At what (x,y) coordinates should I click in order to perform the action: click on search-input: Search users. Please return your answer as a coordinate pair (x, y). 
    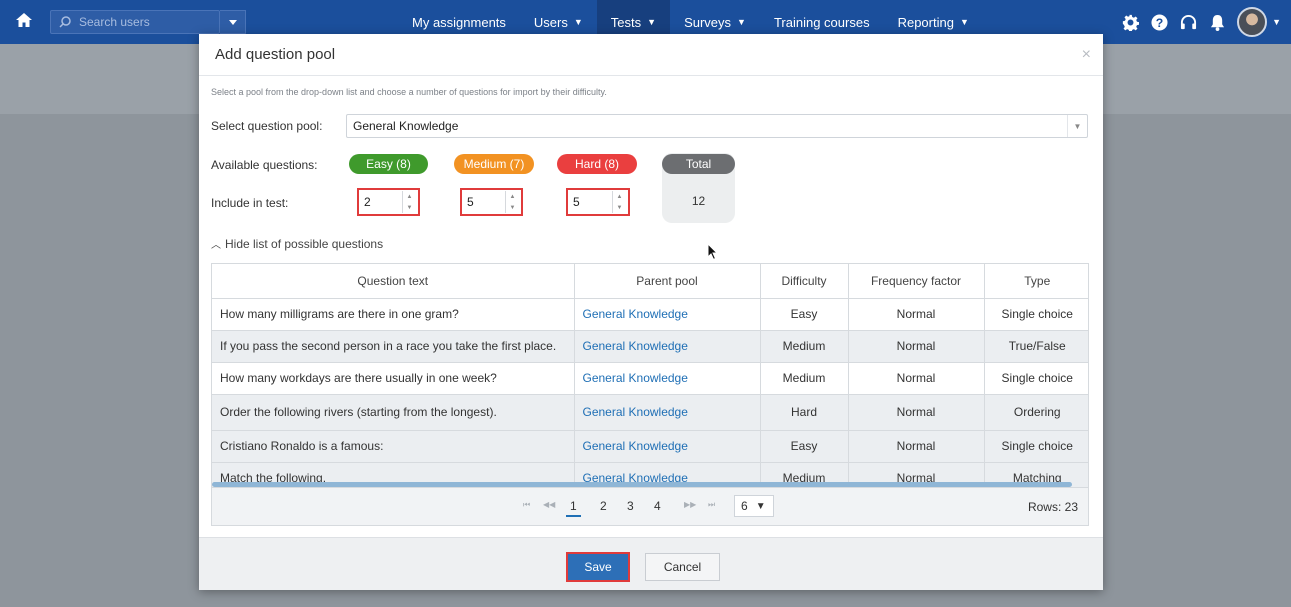
    Looking at the image, I should click on (135, 22).